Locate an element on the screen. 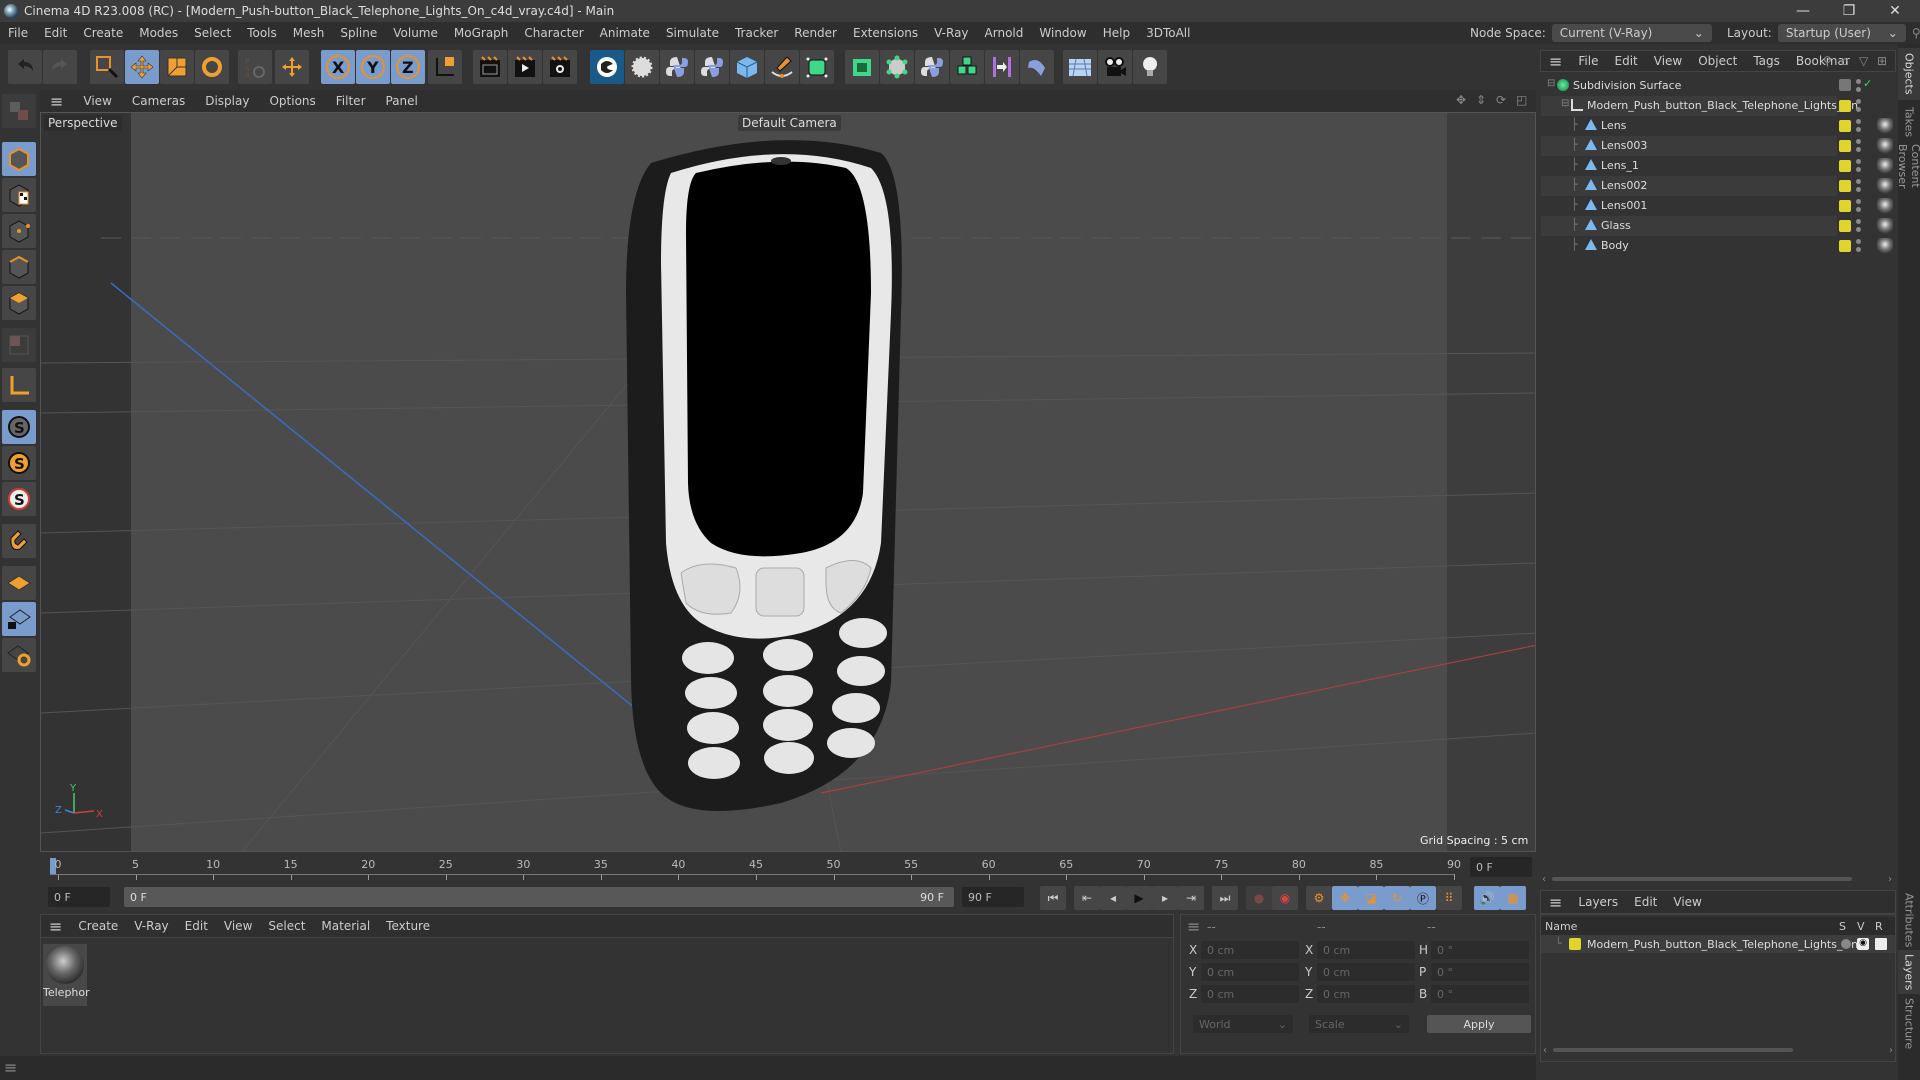 The height and width of the screenshot is (1080, 1920). material-menu-create: Create is located at coordinates (98, 926).